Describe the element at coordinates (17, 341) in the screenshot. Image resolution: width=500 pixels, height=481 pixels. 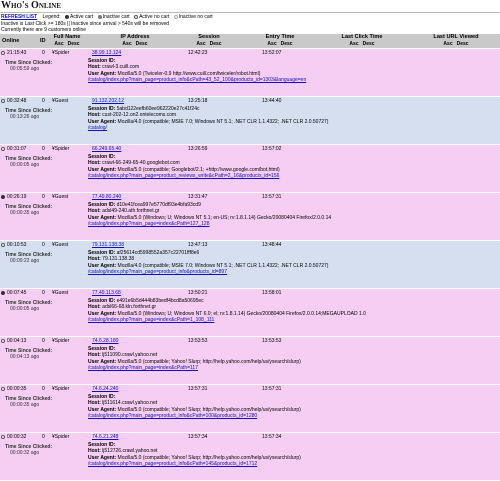
I see `cell-online: 00:04:13` at that location.